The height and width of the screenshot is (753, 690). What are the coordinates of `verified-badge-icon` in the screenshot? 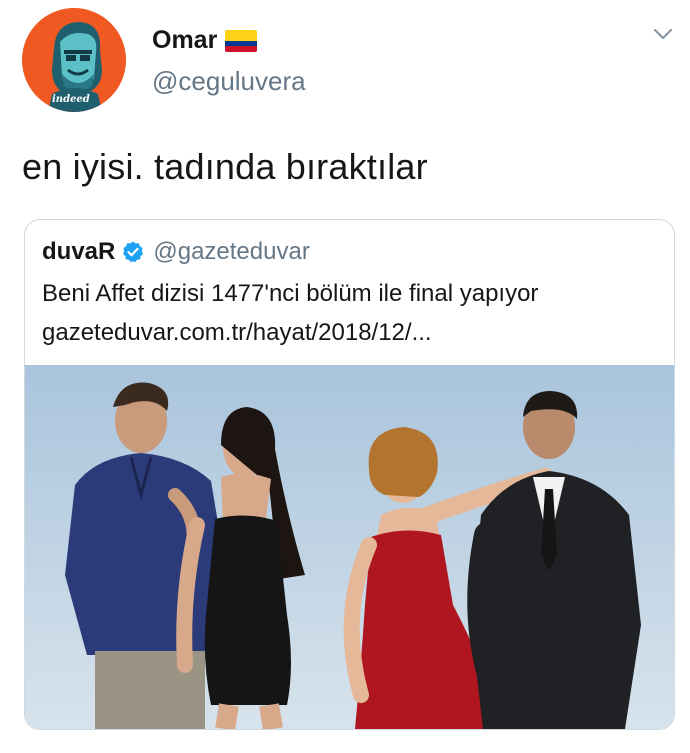 It's located at (133, 252).